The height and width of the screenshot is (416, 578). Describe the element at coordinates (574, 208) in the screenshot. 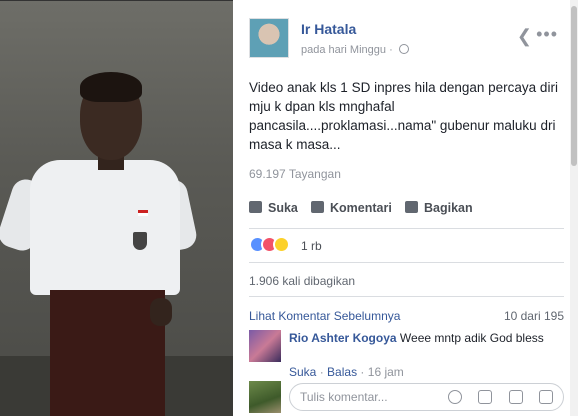

I see `scrollbar` at that location.